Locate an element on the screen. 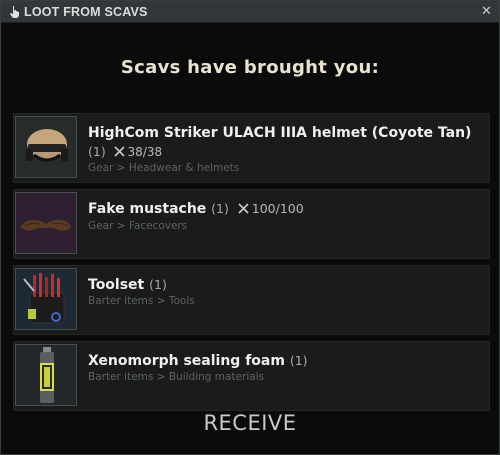 The height and width of the screenshot is (455, 500). item-category: Gear > Facecovers is located at coordinates (138, 226).